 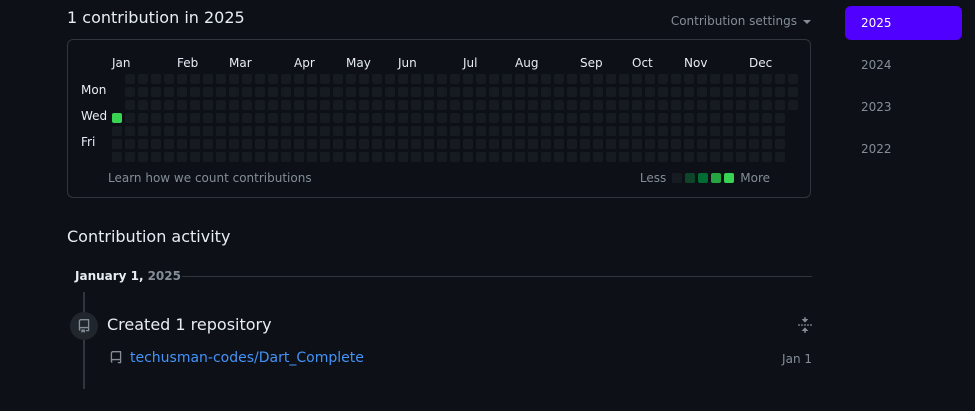 I want to click on contribution-settings-button: Contribution settings, so click(x=741, y=21).